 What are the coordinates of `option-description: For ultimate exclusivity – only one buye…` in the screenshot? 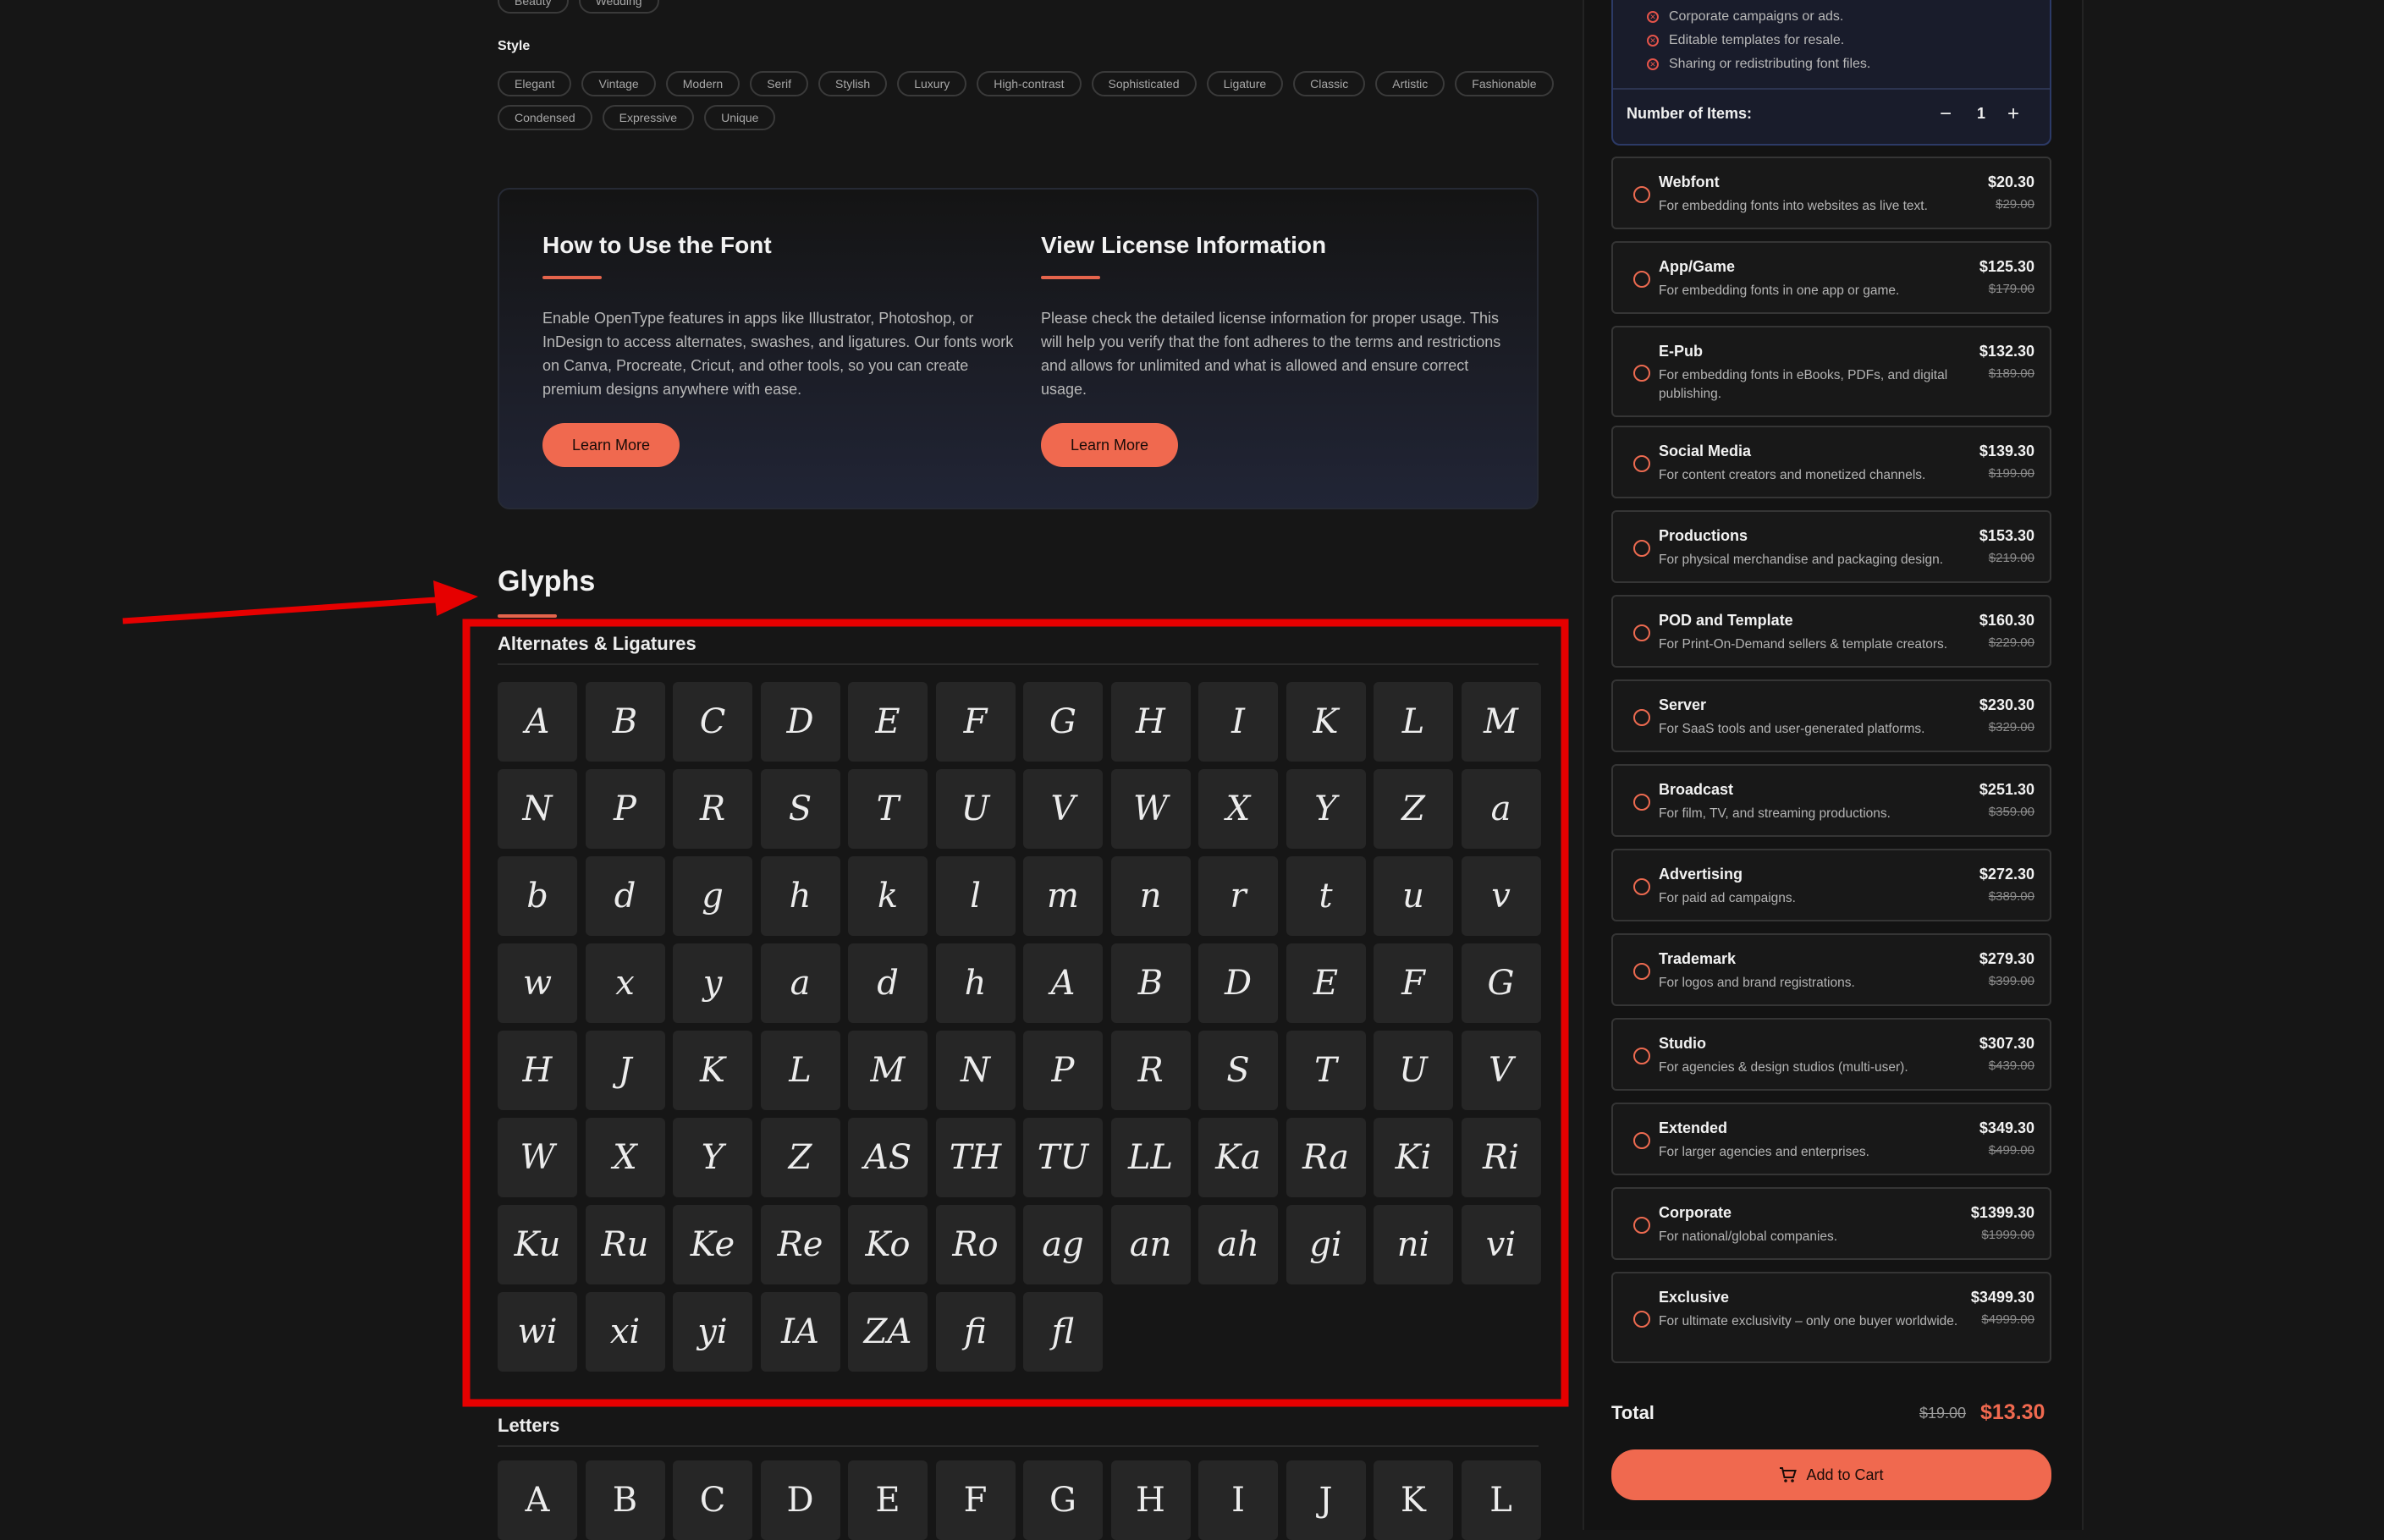 It's located at (1809, 1321).